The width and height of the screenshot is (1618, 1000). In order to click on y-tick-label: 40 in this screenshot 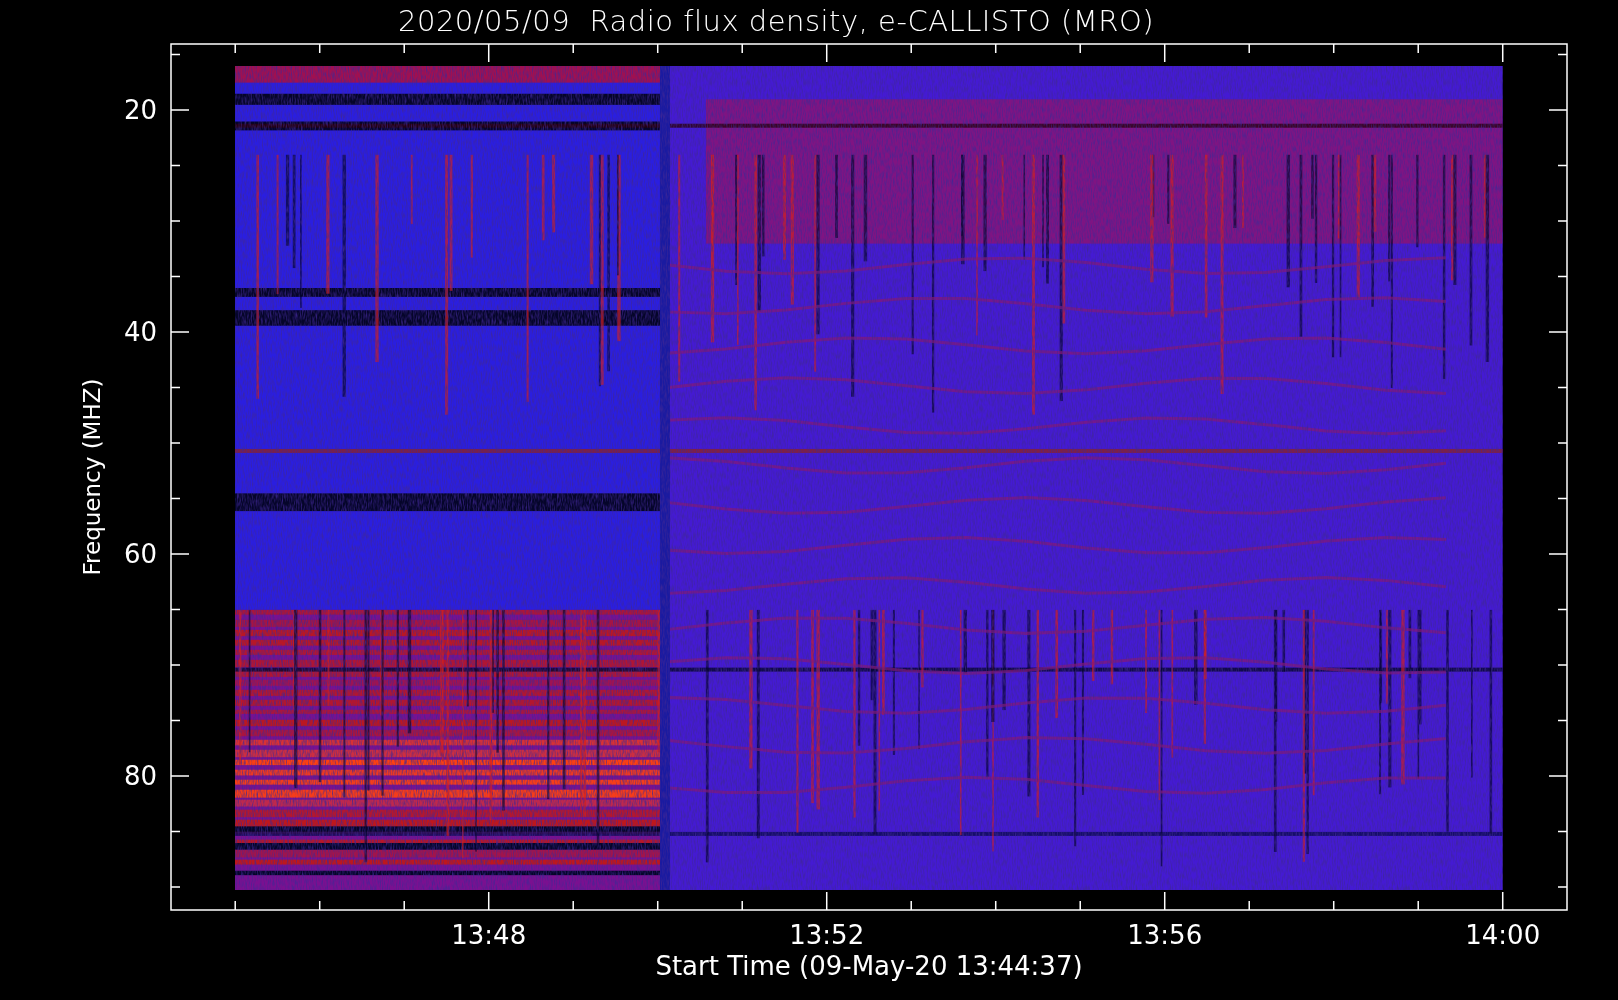, I will do `click(140, 332)`.